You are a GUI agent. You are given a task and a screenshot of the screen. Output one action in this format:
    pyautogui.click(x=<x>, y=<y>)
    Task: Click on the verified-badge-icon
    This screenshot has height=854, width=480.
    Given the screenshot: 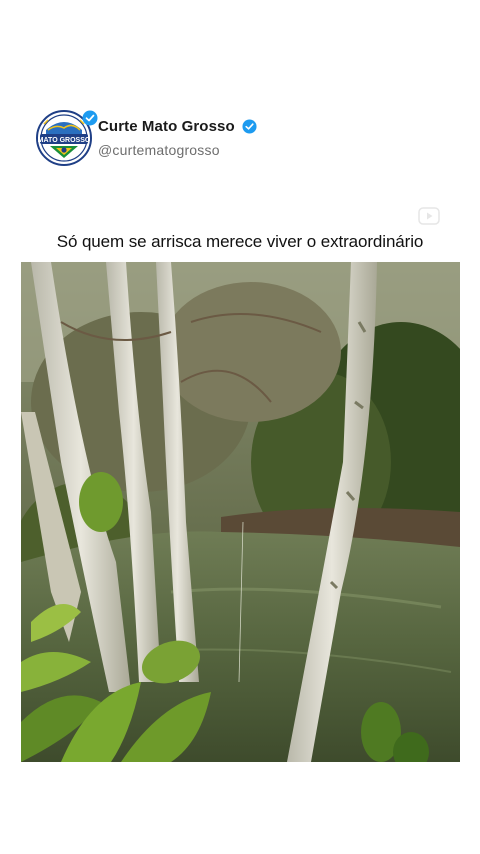 What is the action you would take?
    pyautogui.click(x=249, y=126)
    